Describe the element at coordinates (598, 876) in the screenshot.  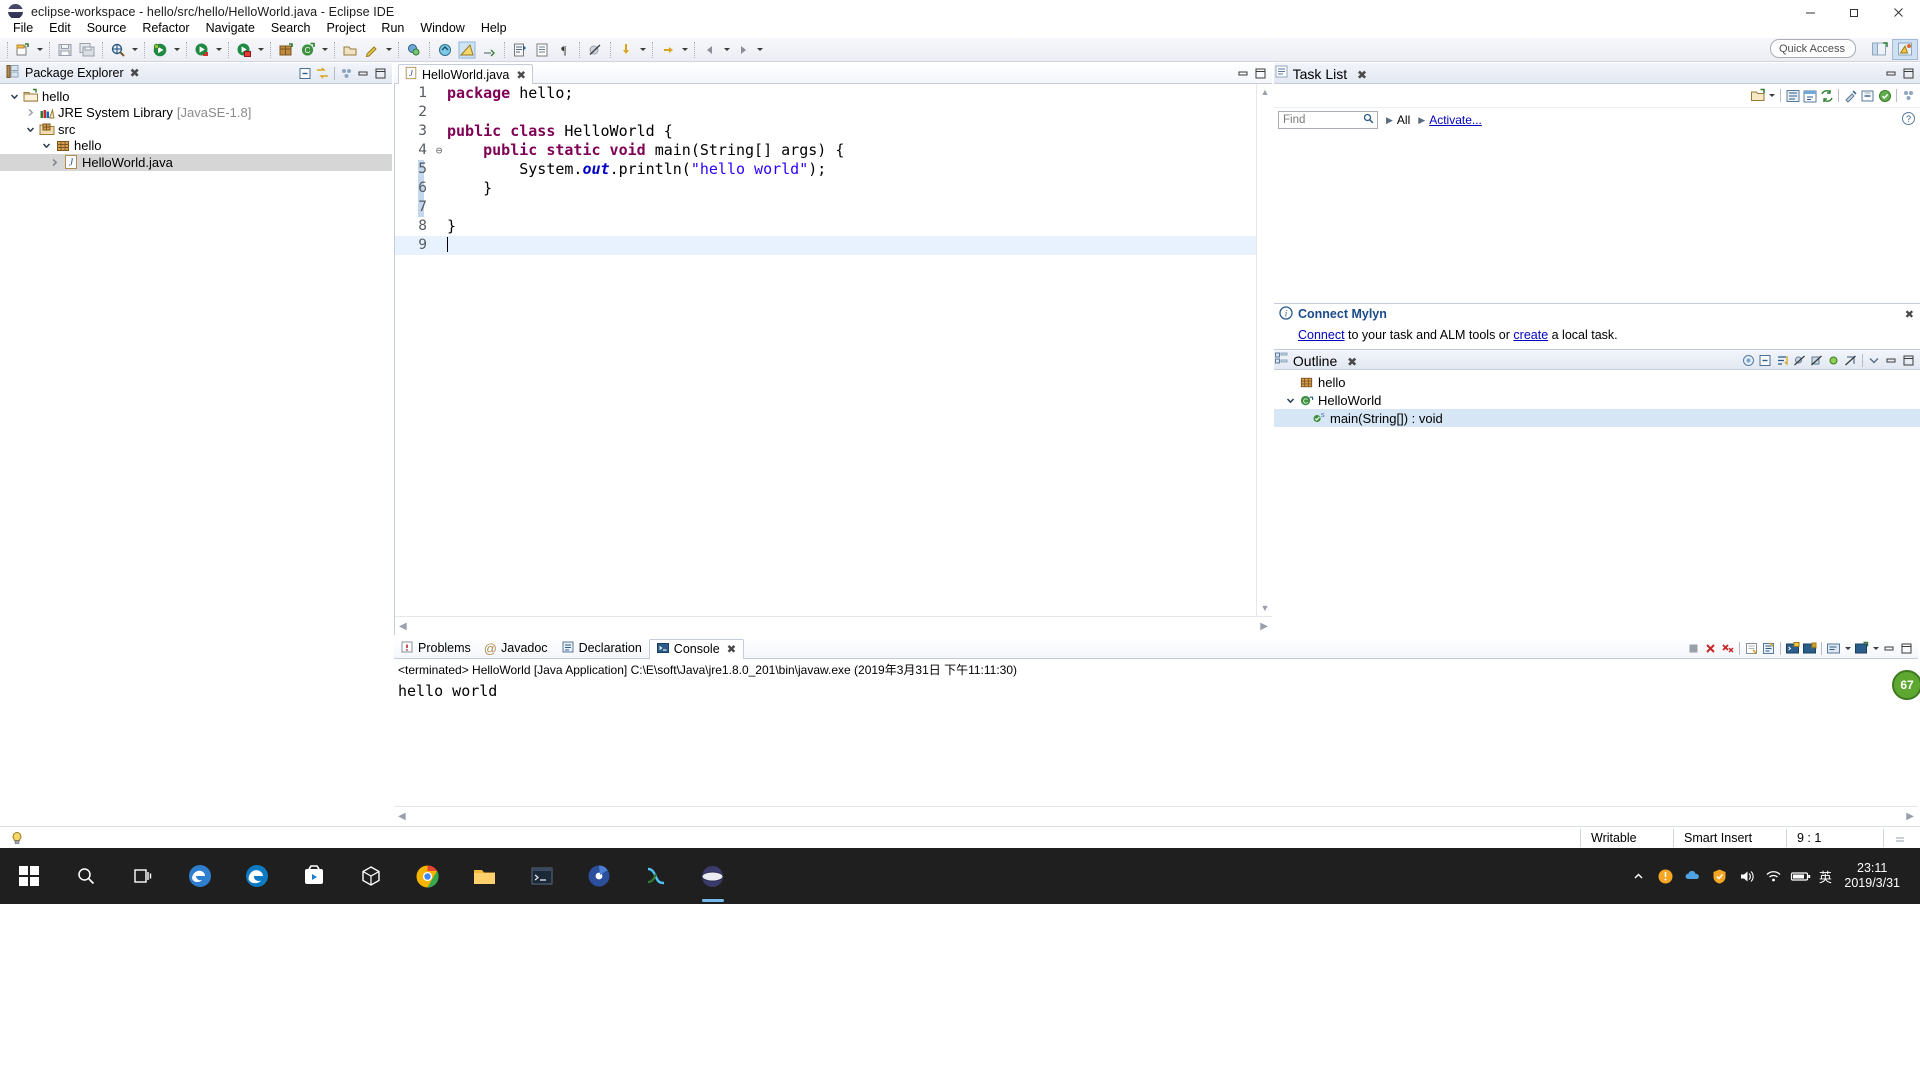
I see `media-icon` at that location.